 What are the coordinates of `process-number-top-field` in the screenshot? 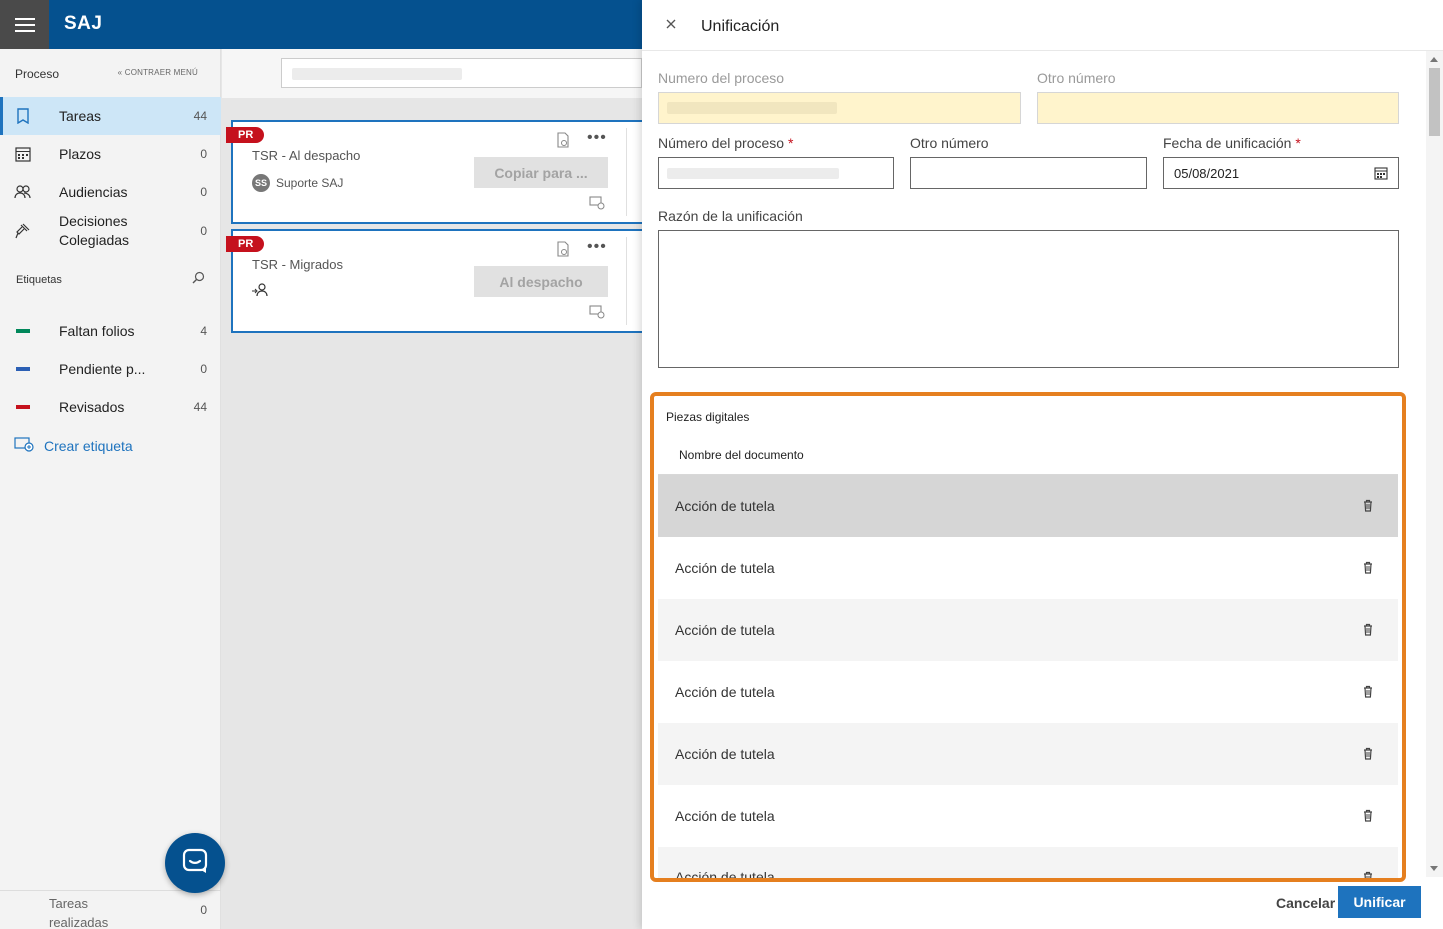 It's located at (839, 108).